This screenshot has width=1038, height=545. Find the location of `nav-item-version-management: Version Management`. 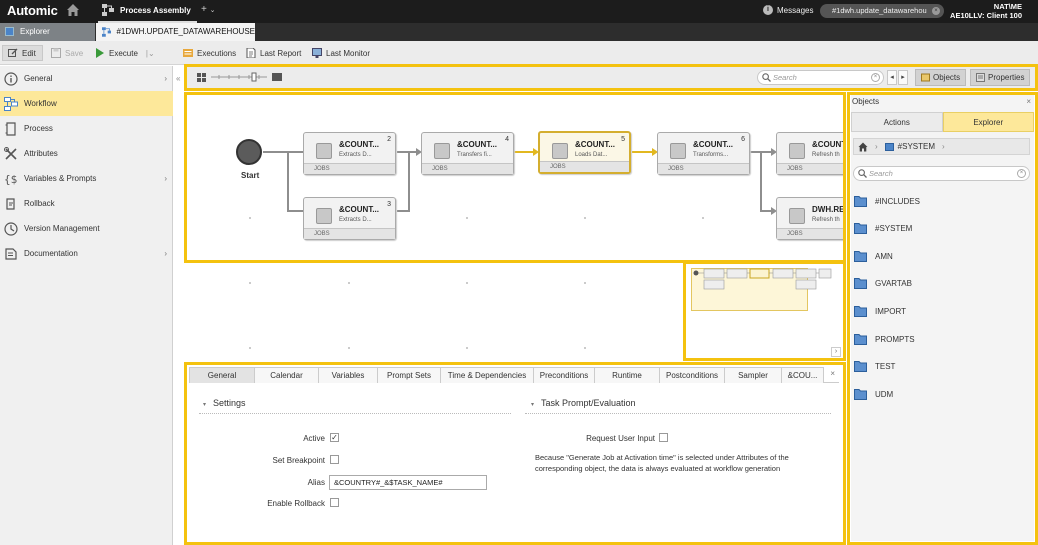

nav-item-version-management: Version Management is located at coordinates (86, 228).